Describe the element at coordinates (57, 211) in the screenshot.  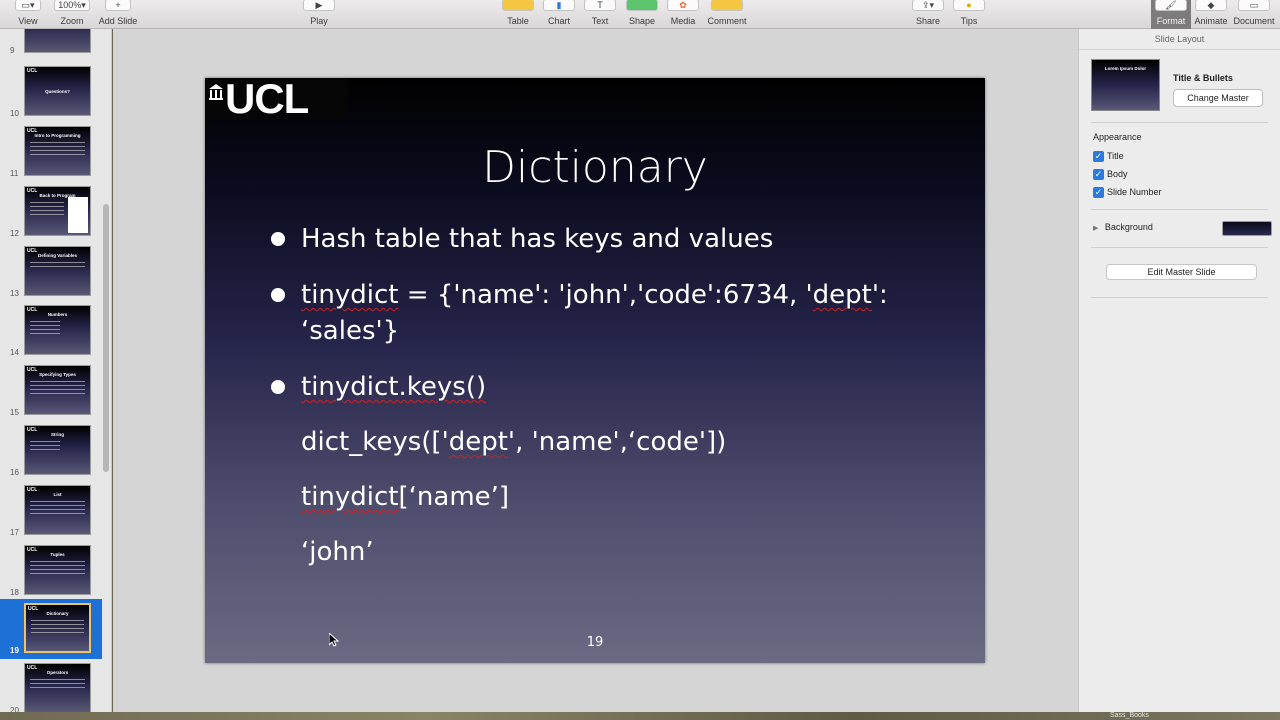
I see `thumbnail-image: UCL Back to Program` at that location.